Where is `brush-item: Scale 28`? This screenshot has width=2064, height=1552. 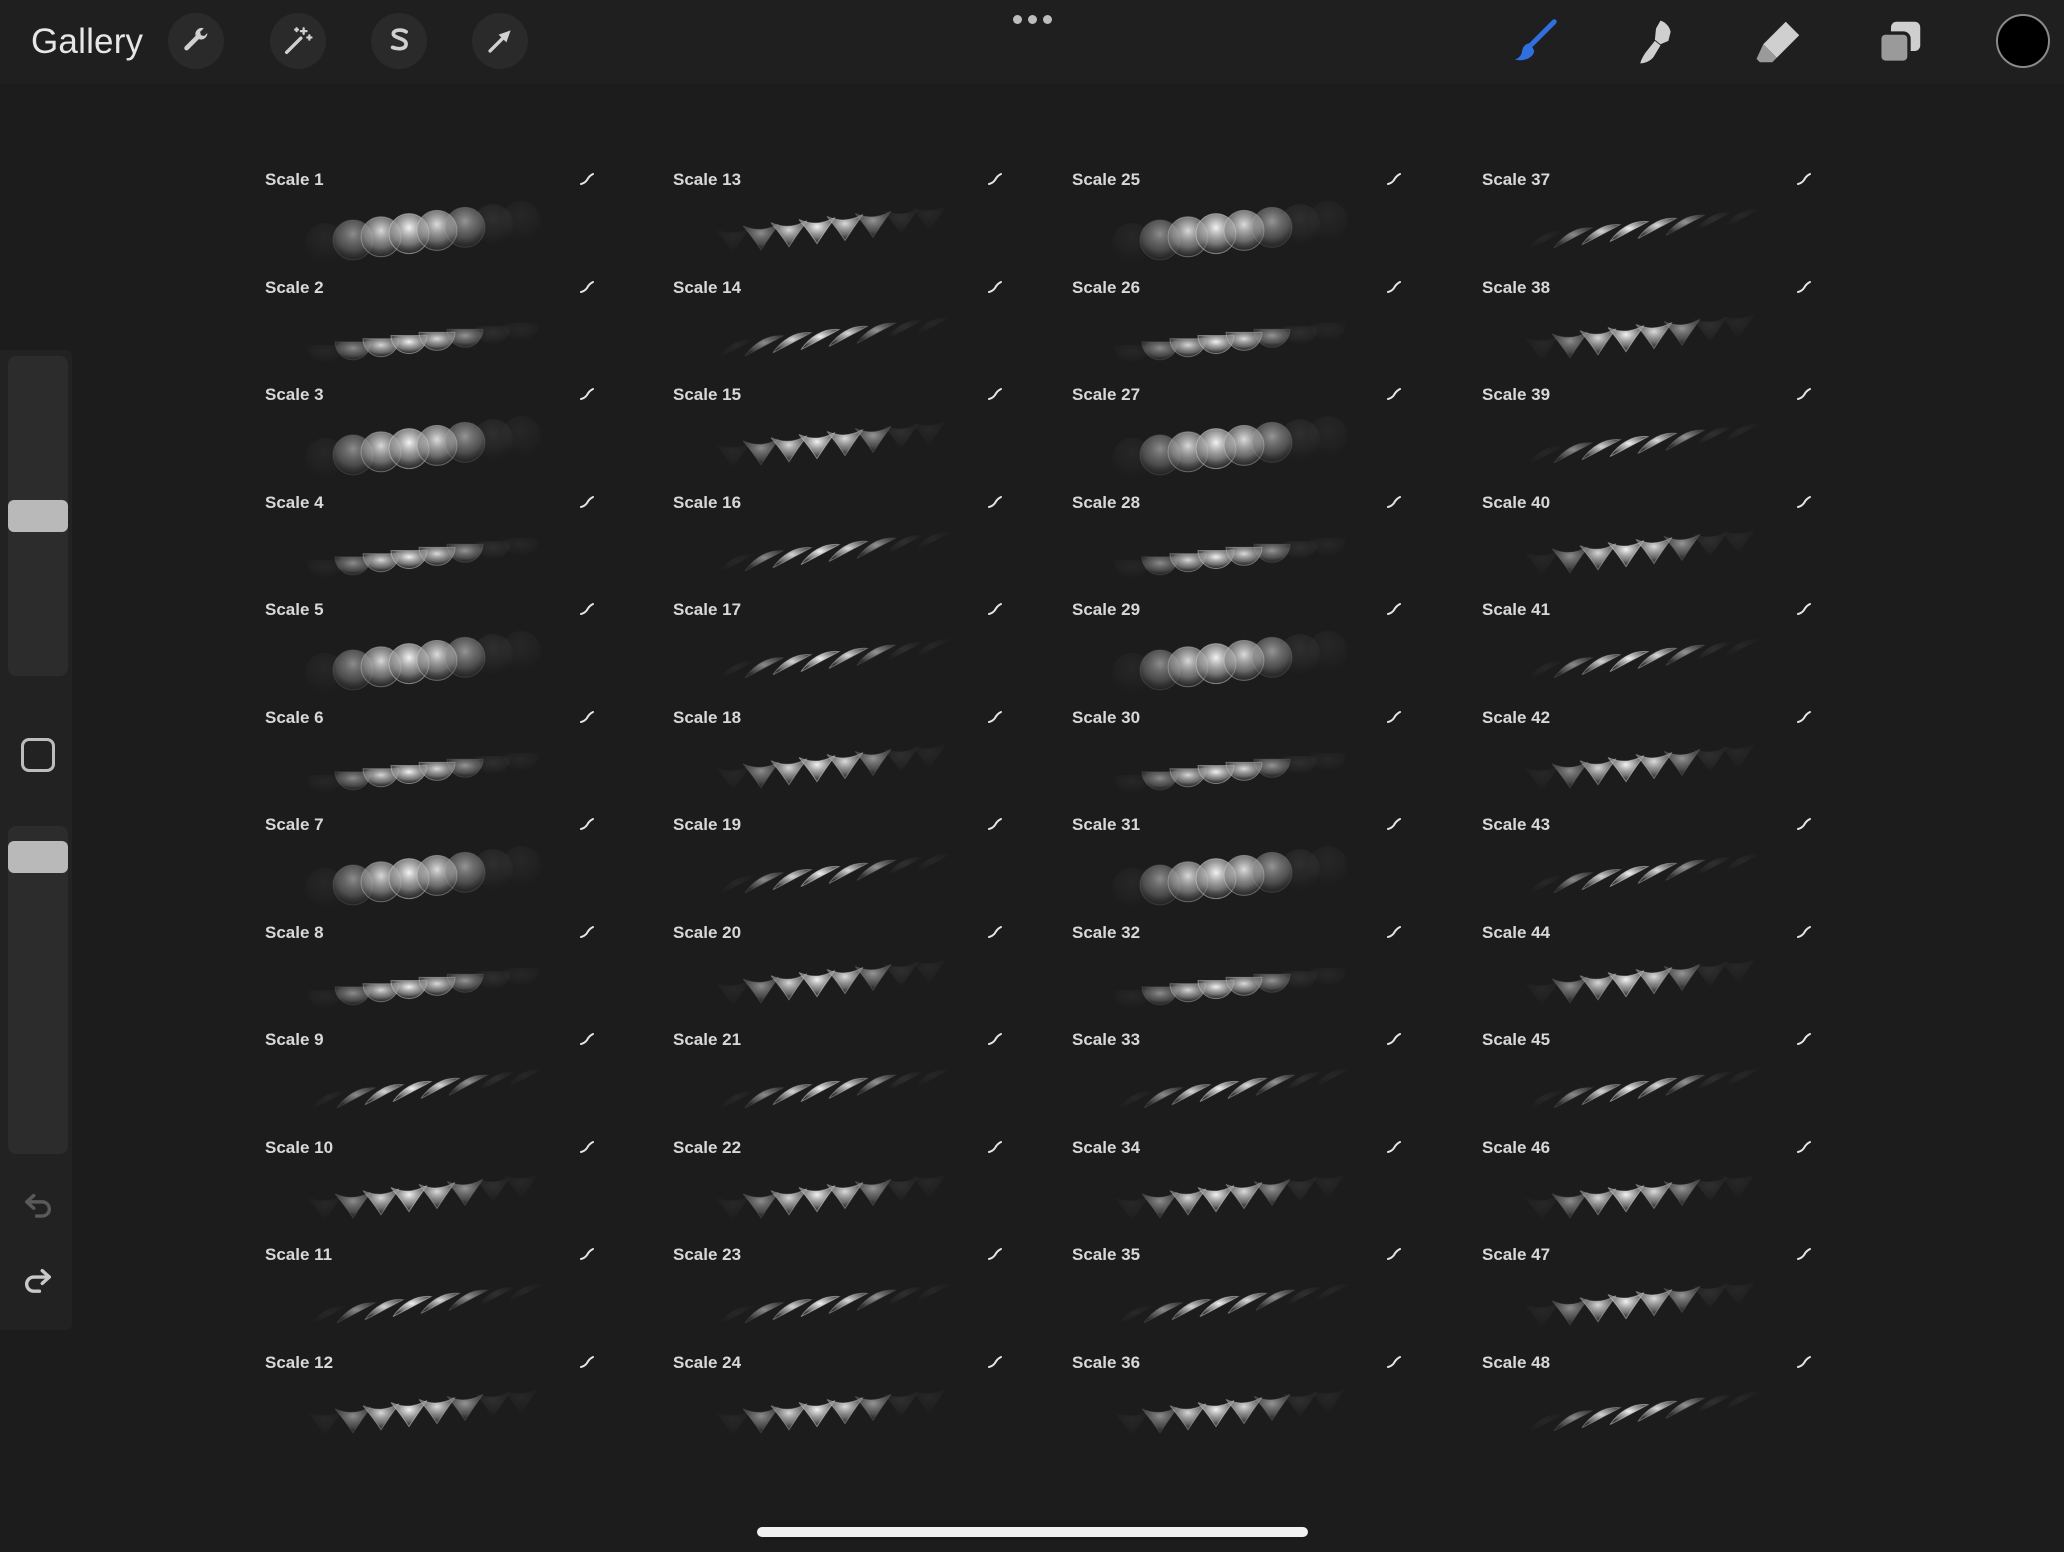 brush-item: Scale 28 is located at coordinates (1237, 543).